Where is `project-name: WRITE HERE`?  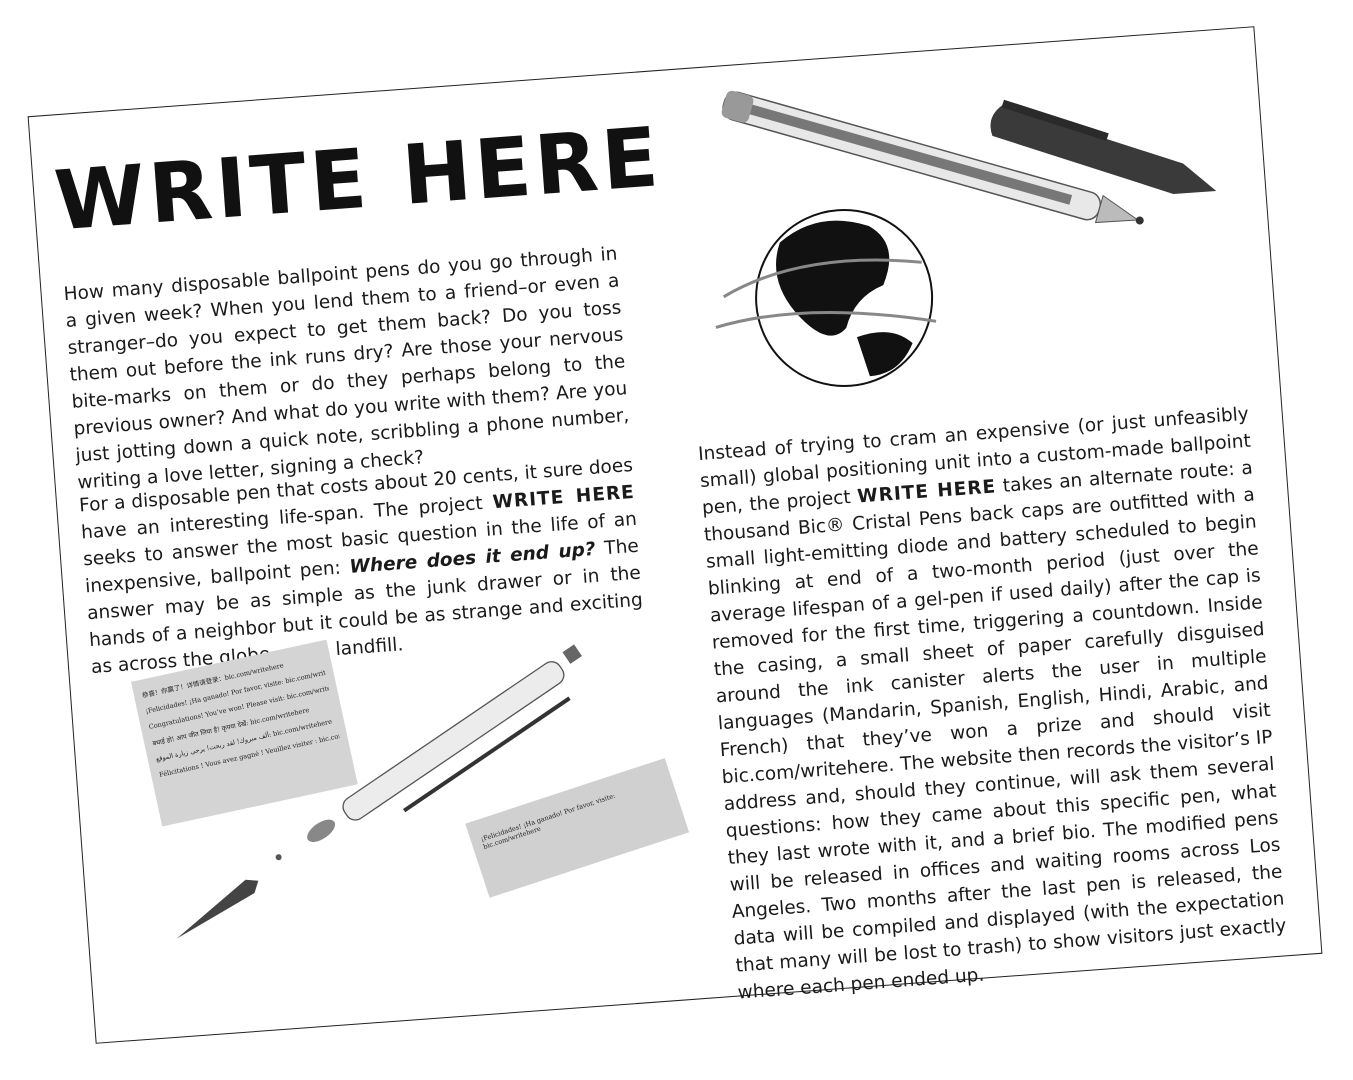 project-name: WRITE HERE is located at coordinates (563, 497).